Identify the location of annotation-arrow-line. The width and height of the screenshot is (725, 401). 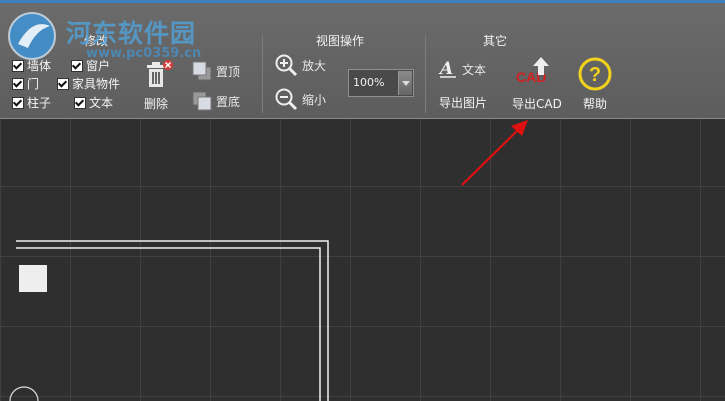
(492, 155).